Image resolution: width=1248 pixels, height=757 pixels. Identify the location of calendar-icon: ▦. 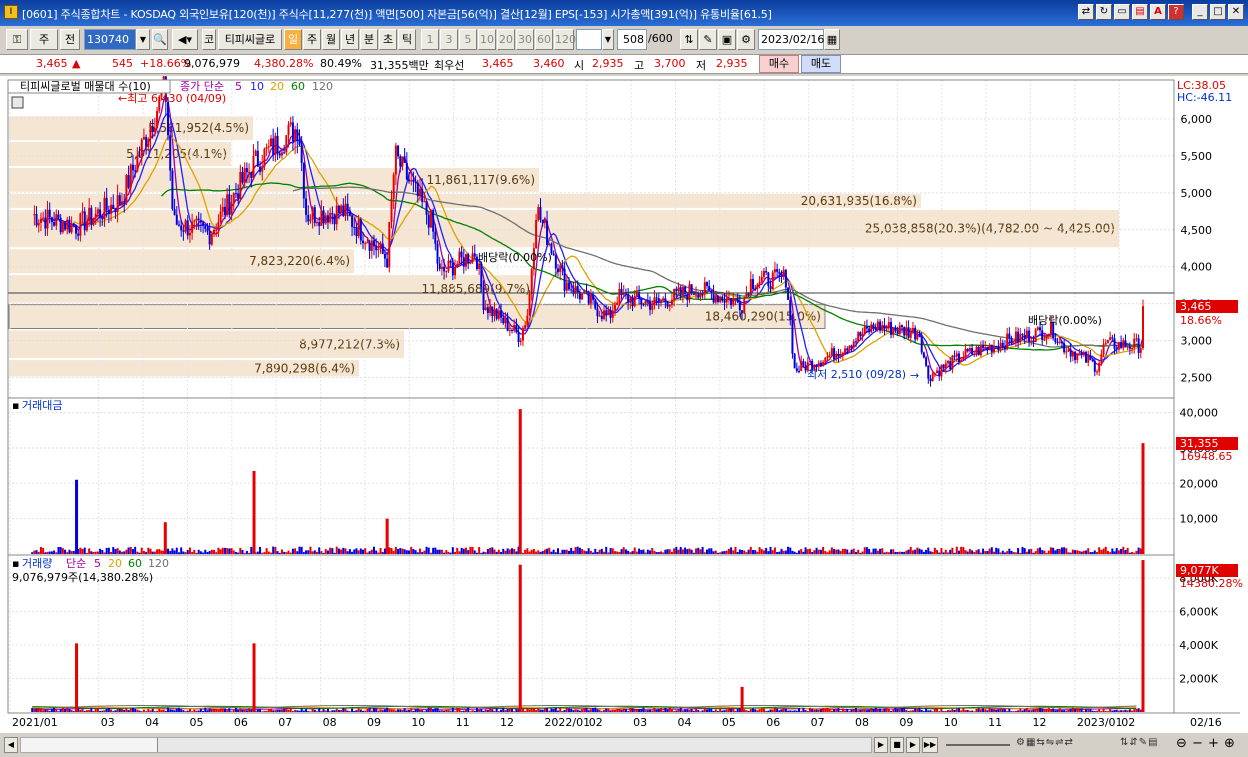
(832, 39).